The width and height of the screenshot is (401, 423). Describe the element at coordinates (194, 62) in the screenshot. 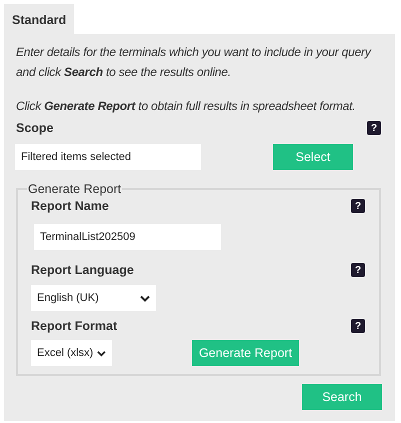

I see `instruction-text: Enter details for the terminals which you want to include in your query and click Search to see the results online.` at that location.